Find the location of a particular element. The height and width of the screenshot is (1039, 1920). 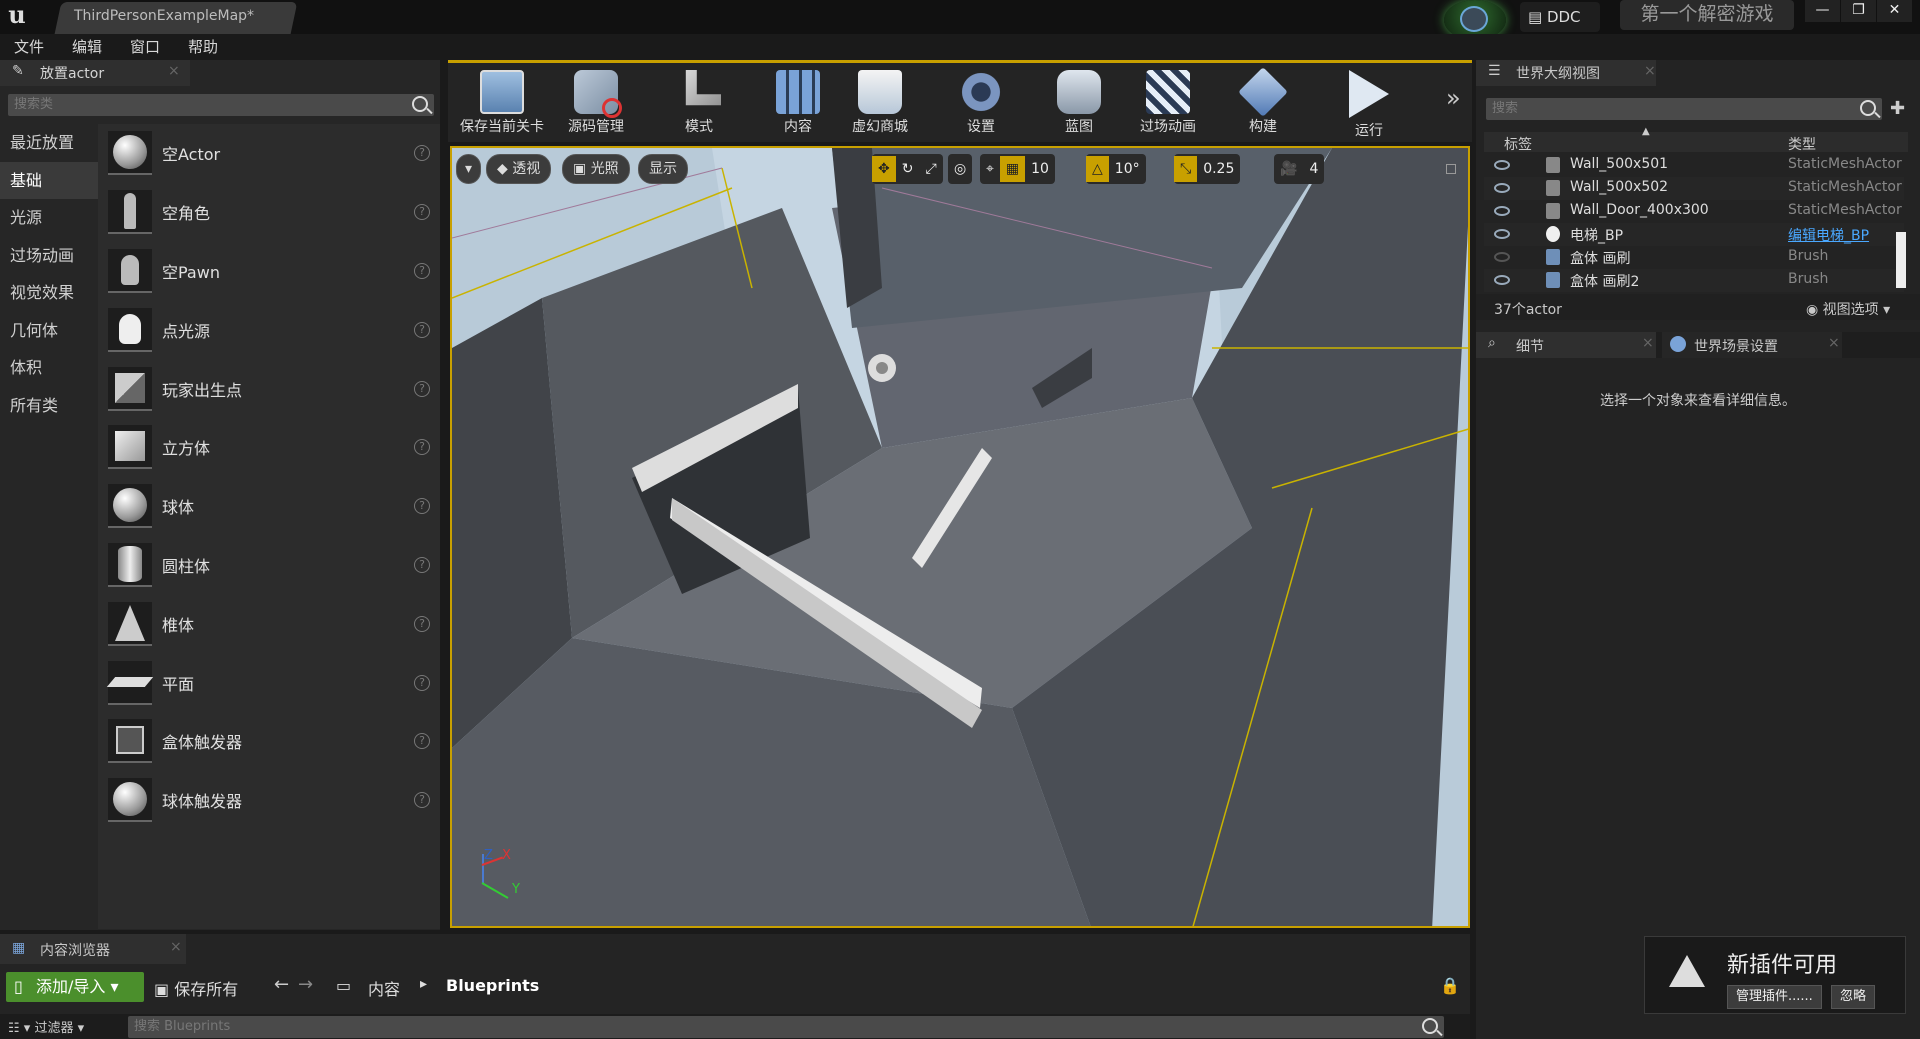

content-search-input: 搜索 Blueprints is located at coordinates (786, 1027).